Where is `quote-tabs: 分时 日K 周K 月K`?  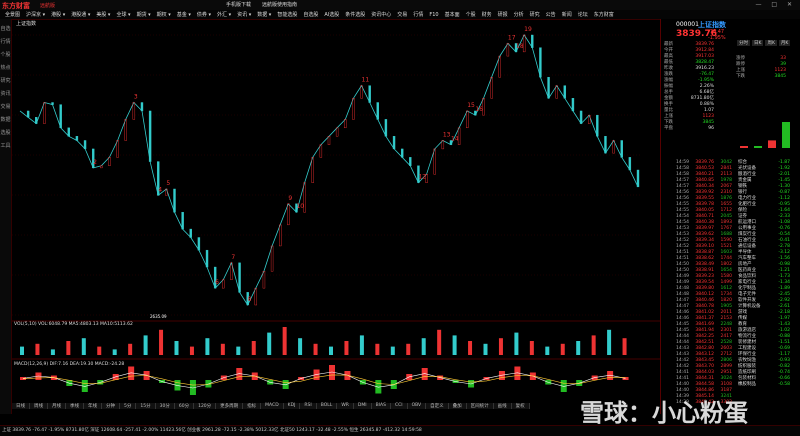 quote-tabs: 分时 日K 周K 月K is located at coordinates (764, 43).